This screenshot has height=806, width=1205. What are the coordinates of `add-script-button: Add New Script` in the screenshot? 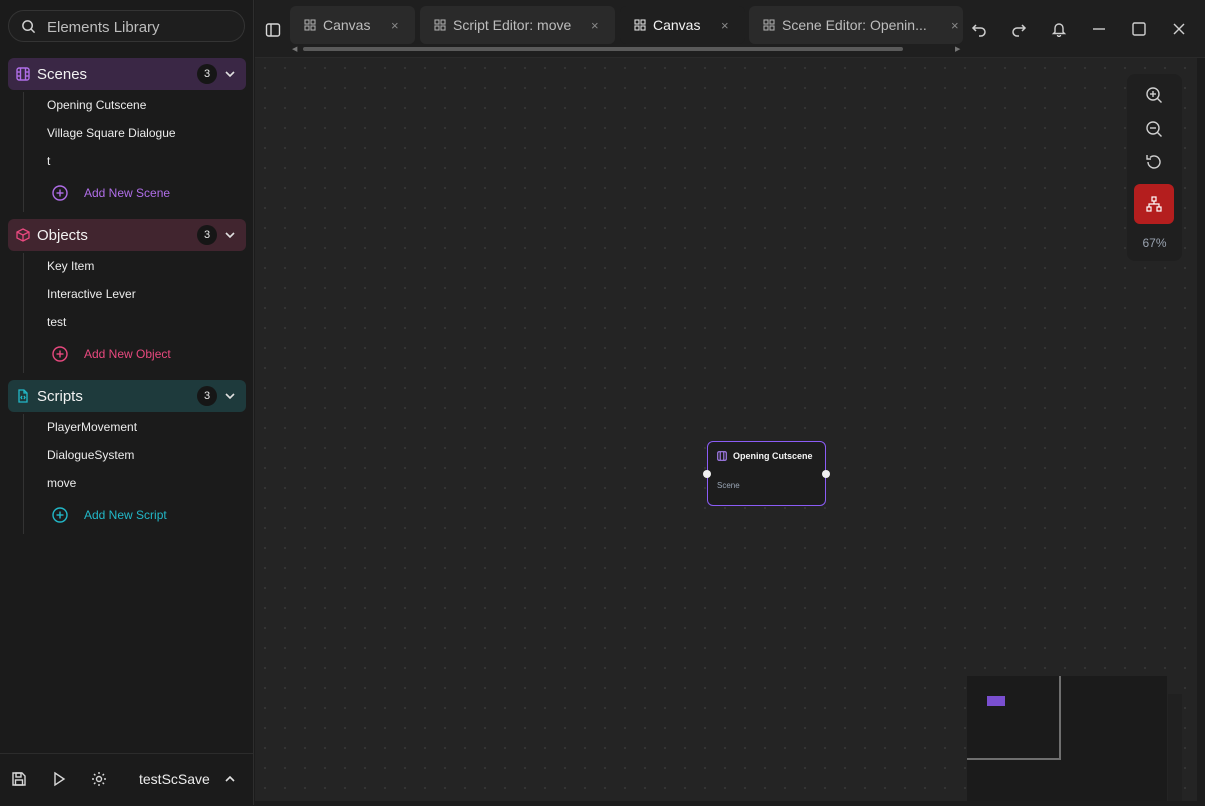 It's located at (137, 515).